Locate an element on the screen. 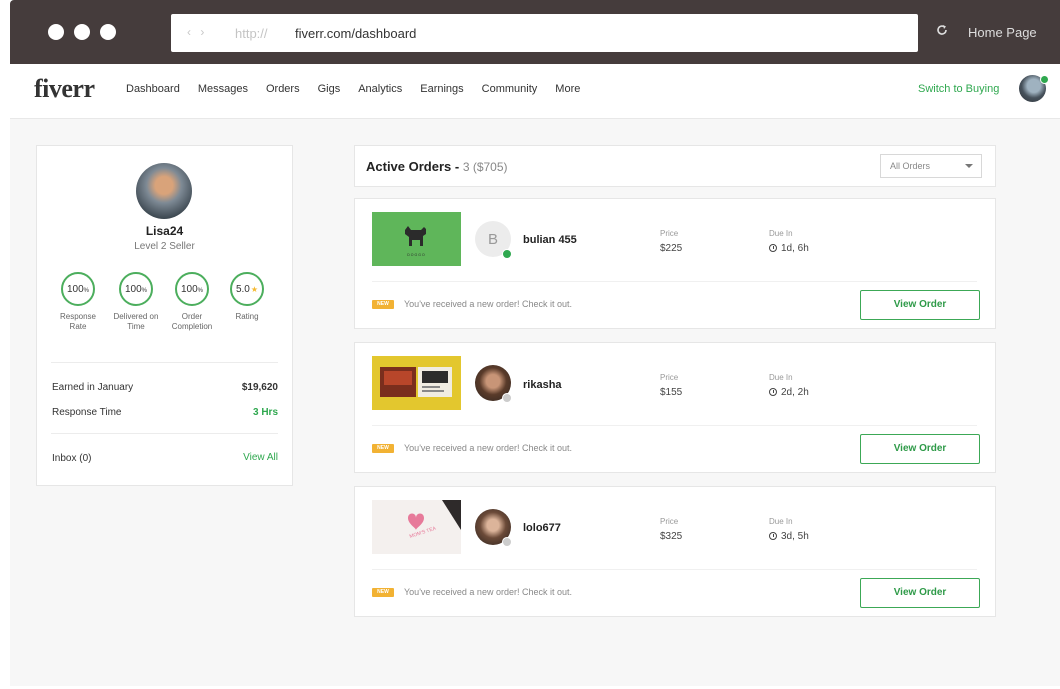 Image resolution: width=1060 pixels, height=689 pixels. window-controls is located at coordinates (82, 32).